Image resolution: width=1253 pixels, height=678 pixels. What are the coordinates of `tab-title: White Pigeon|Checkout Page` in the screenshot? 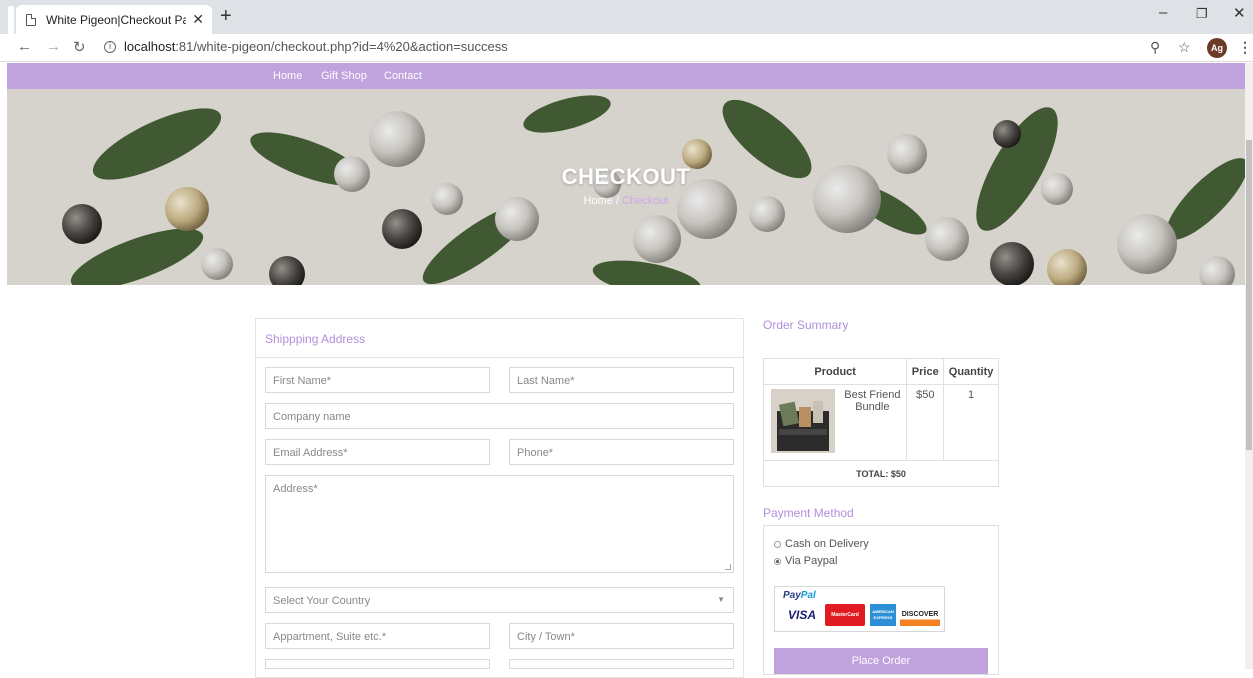 It's located at (116, 19).